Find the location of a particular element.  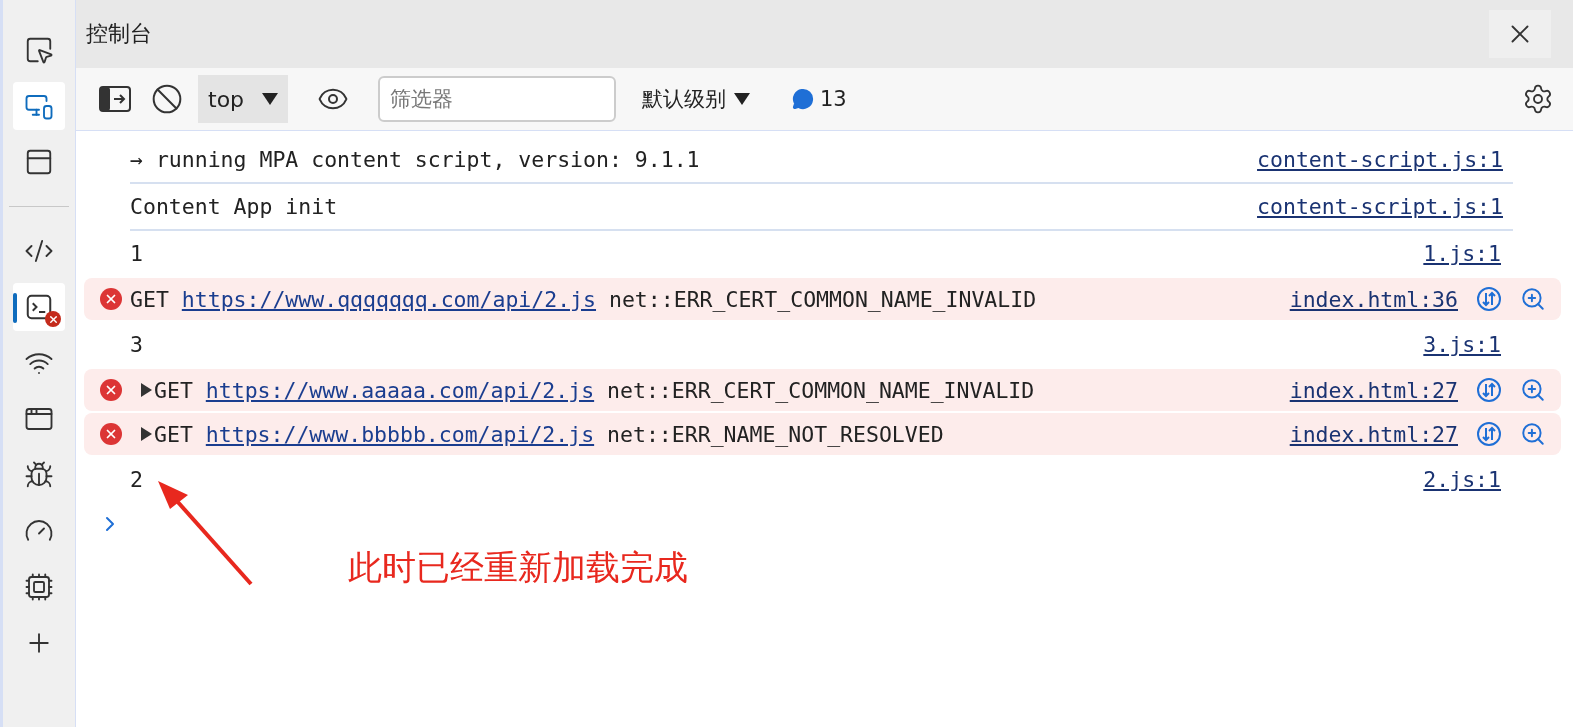

clear-icon is located at coordinates (167, 99).